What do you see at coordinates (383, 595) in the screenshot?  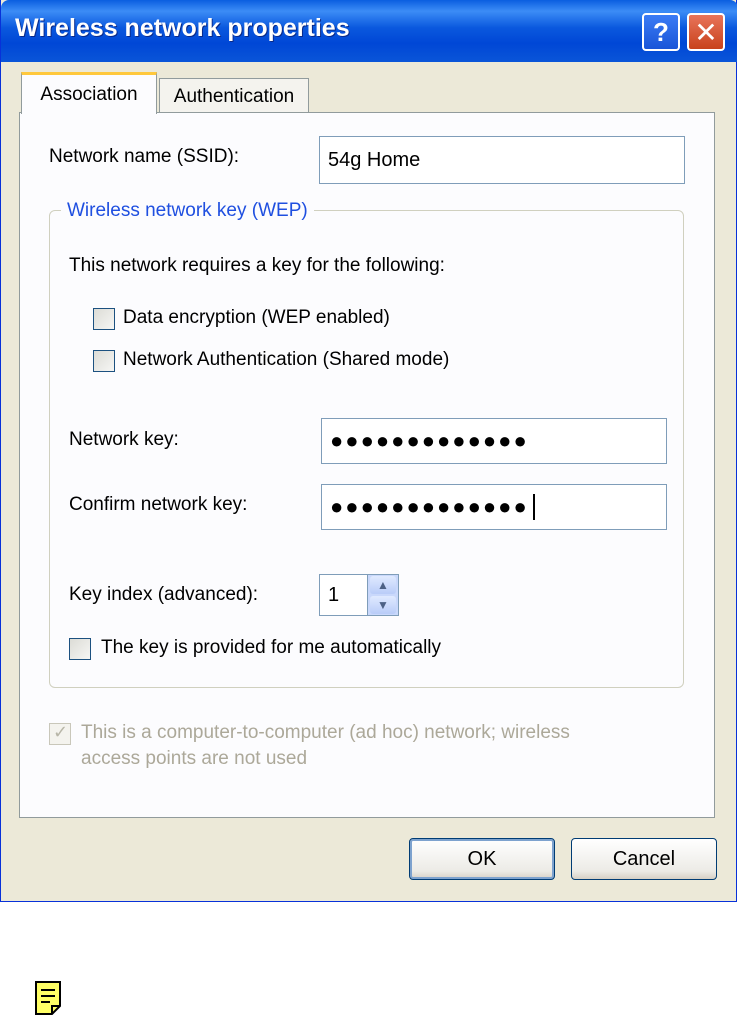 I see `key-index-spinner: ▲ ▼` at bounding box center [383, 595].